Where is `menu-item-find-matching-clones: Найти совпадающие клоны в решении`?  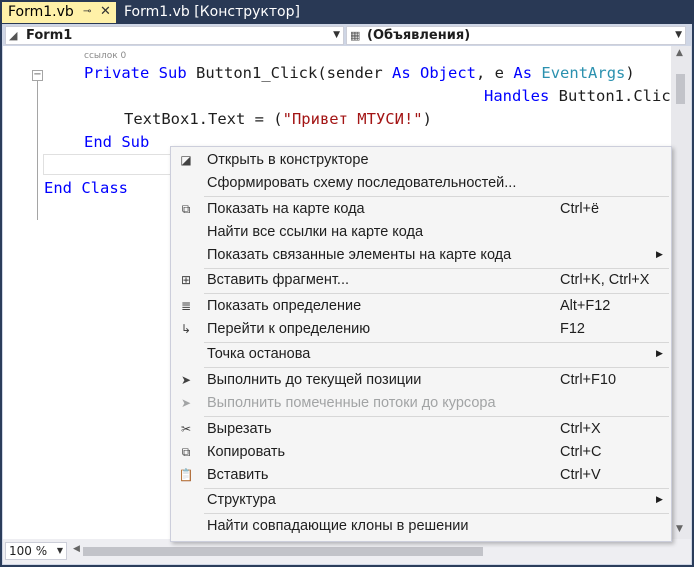
menu-item-find-matching-clones: Найти совпадающие клоны в решении is located at coordinates (421, 526).